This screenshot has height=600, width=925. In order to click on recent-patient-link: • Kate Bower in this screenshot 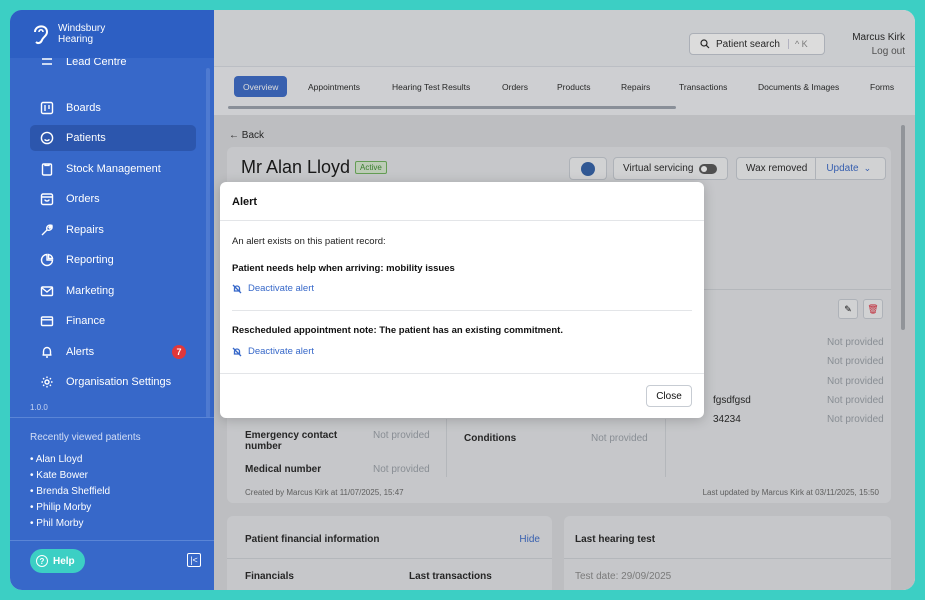, I will do `click(70, 476)`.